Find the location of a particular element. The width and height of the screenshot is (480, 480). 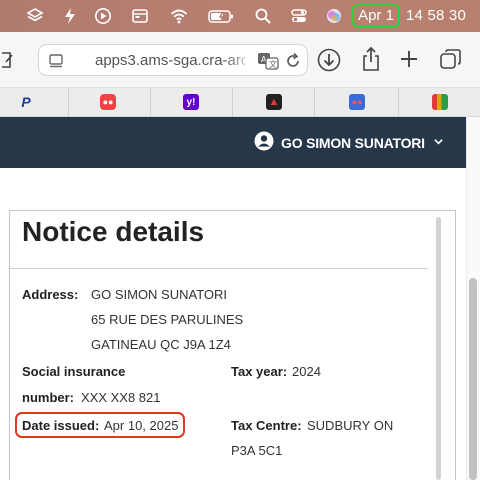

user-name: GO SIMON SUNATORI is located at coordinates (353, 143).